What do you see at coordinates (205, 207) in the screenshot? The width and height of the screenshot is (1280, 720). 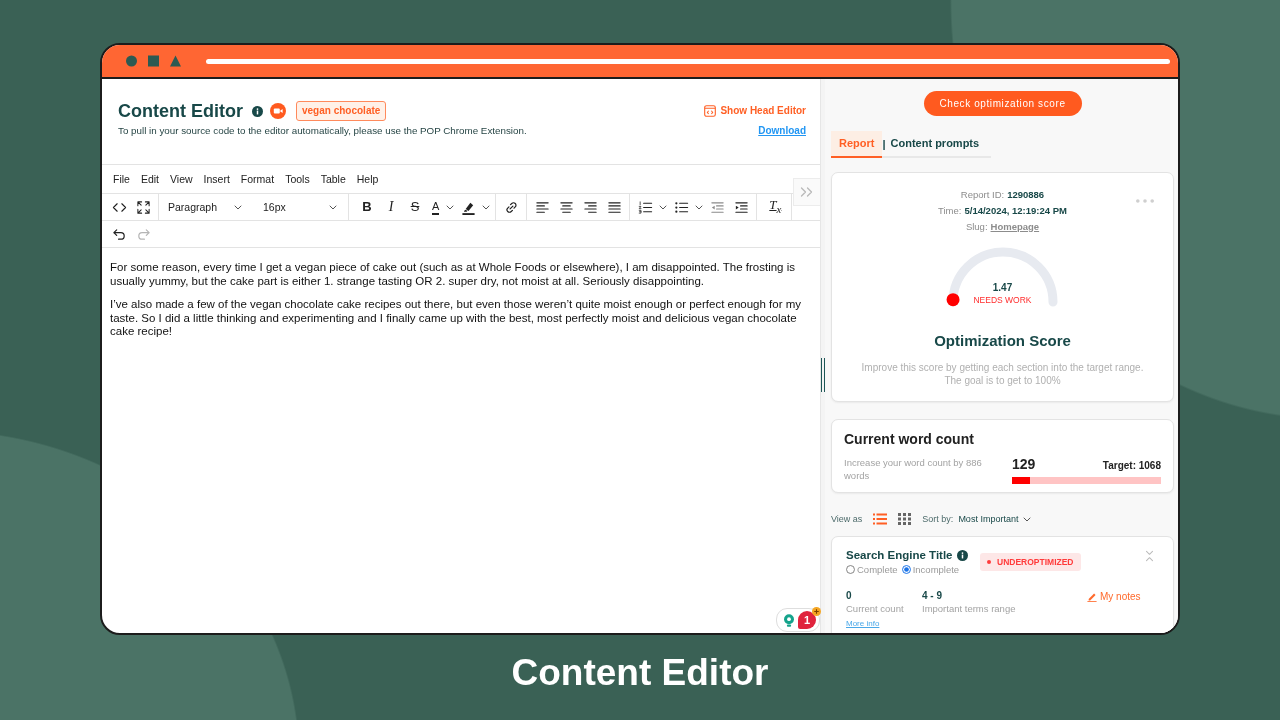 I see `block-format-select: Paragraph` at bounding box center [205, 207].